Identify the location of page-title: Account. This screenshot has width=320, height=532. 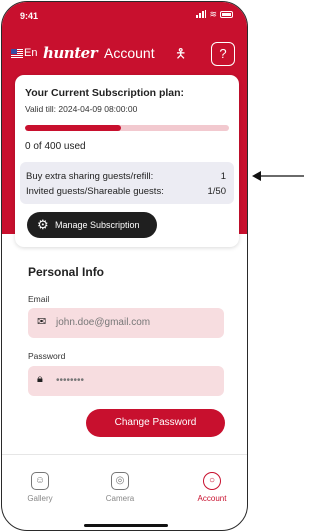
(129, 53).